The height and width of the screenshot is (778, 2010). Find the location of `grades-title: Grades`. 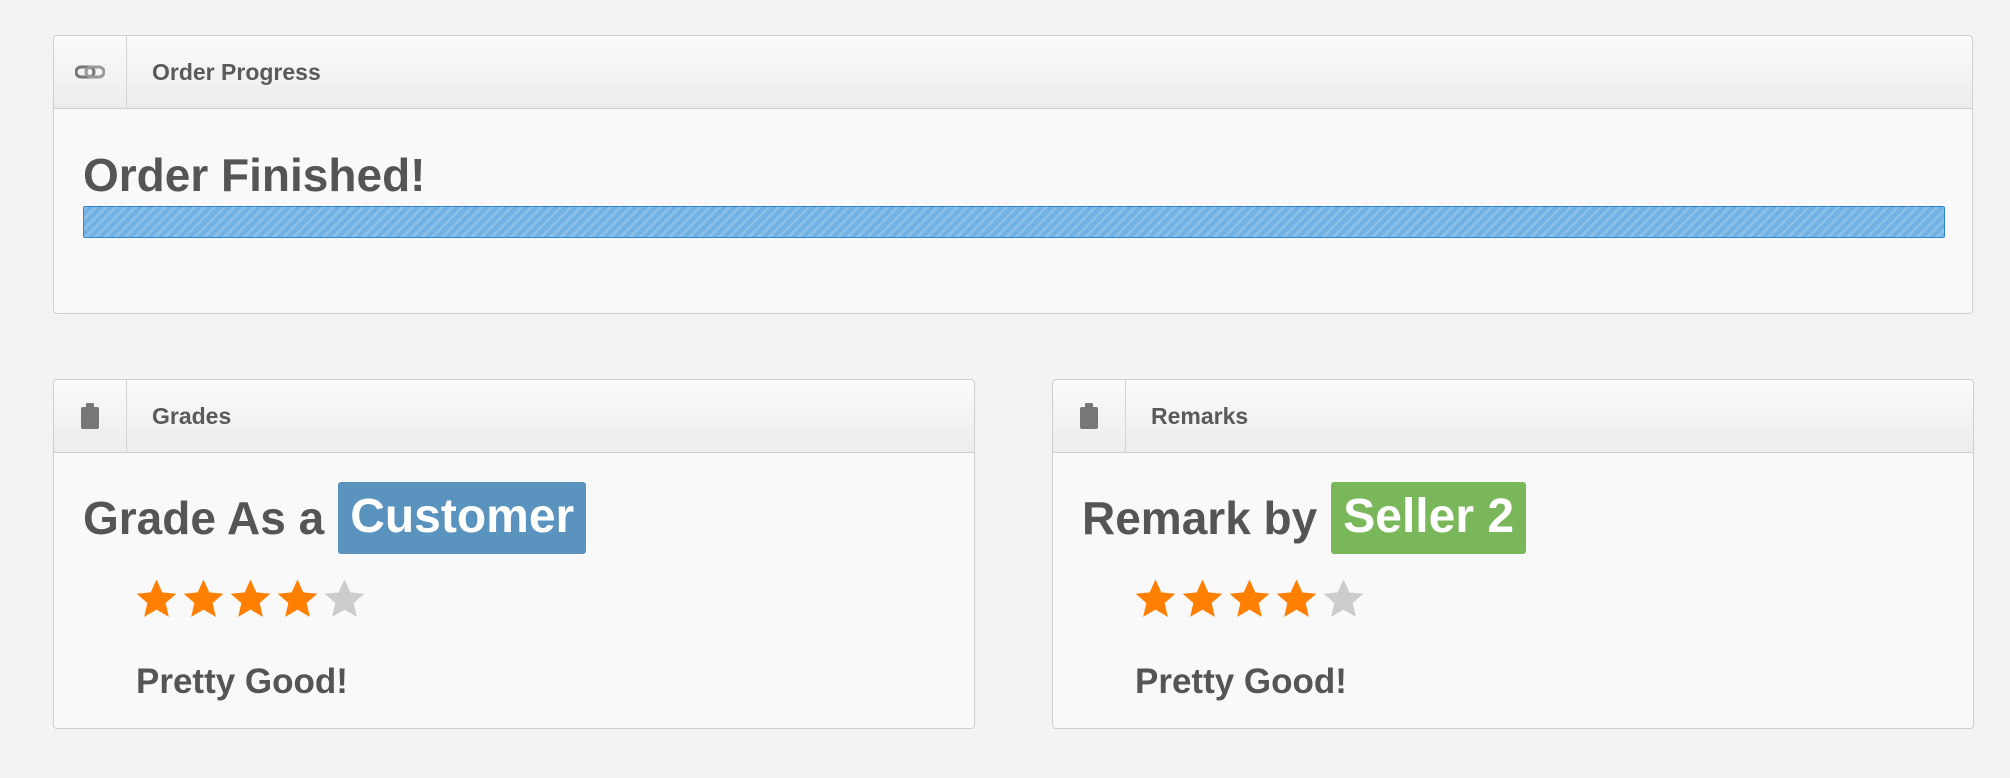

grades-title: Grades is located at coordinates (192, 415).